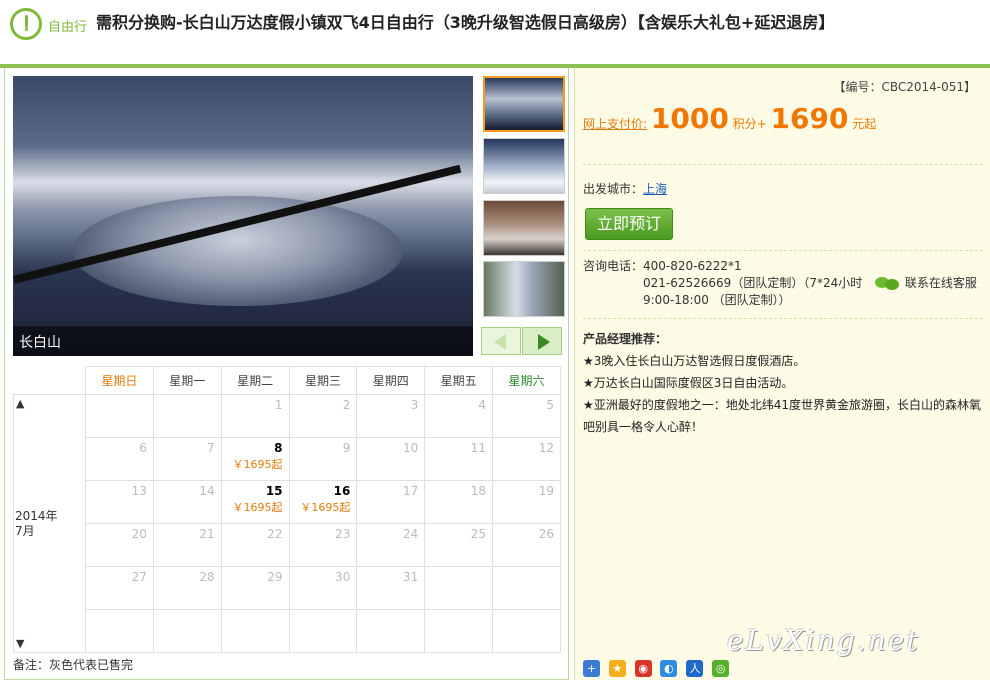 The width and height of the screenshot is (990, 680). I want to click on day-number: 8, so click(278, 448).